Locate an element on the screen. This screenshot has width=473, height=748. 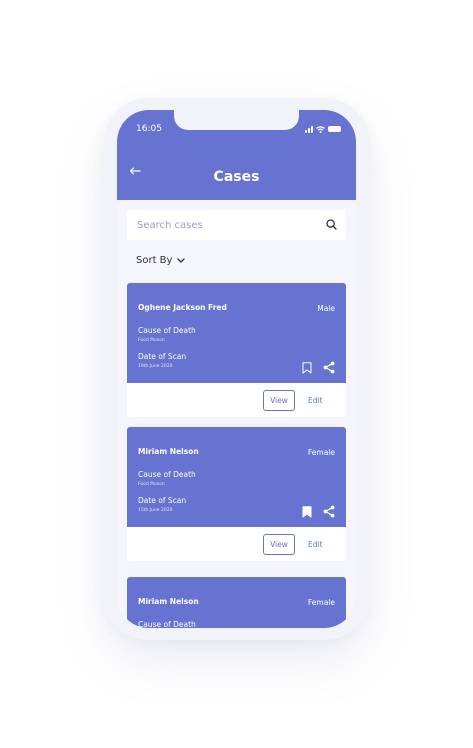
bookmark-filled-icon is located at coordinates (307, 512).